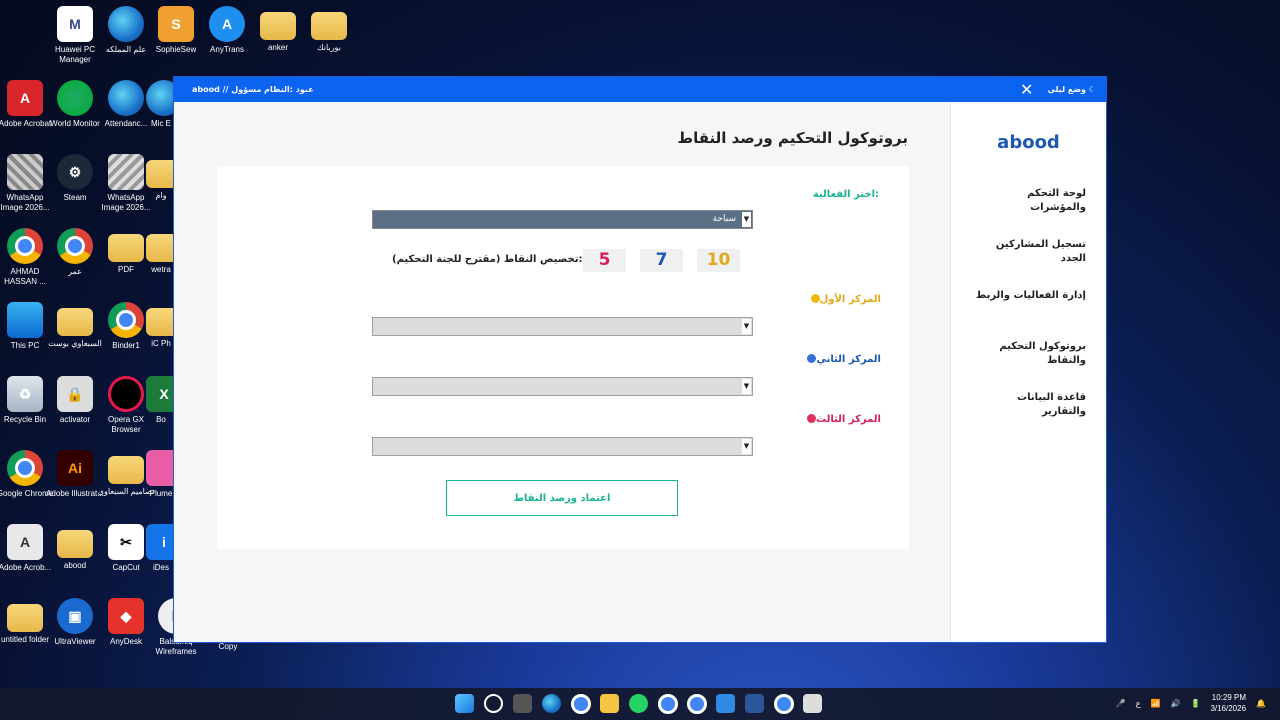  What do you see at coordinates (812, 703) in the screenshot?
I see `app-icon` at bounding box center [812, 703].